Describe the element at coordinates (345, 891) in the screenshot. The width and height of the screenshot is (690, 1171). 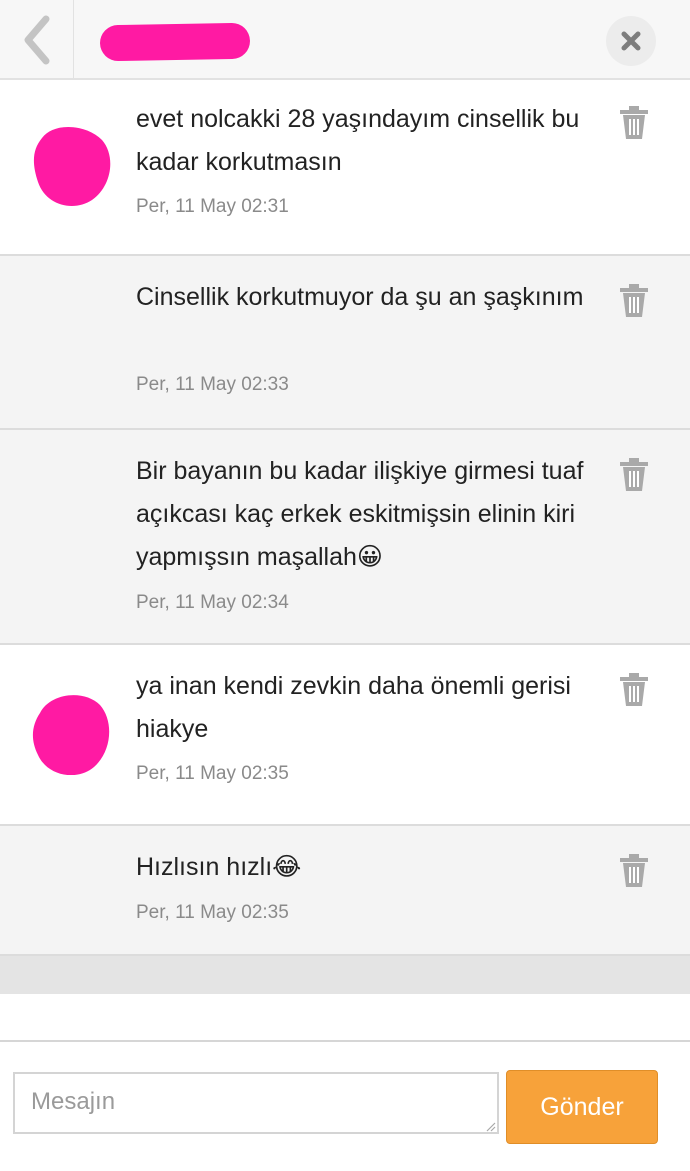
I see `message-row: Hızlısın hızlı😂 Per, 11 May 02:35` at that location.